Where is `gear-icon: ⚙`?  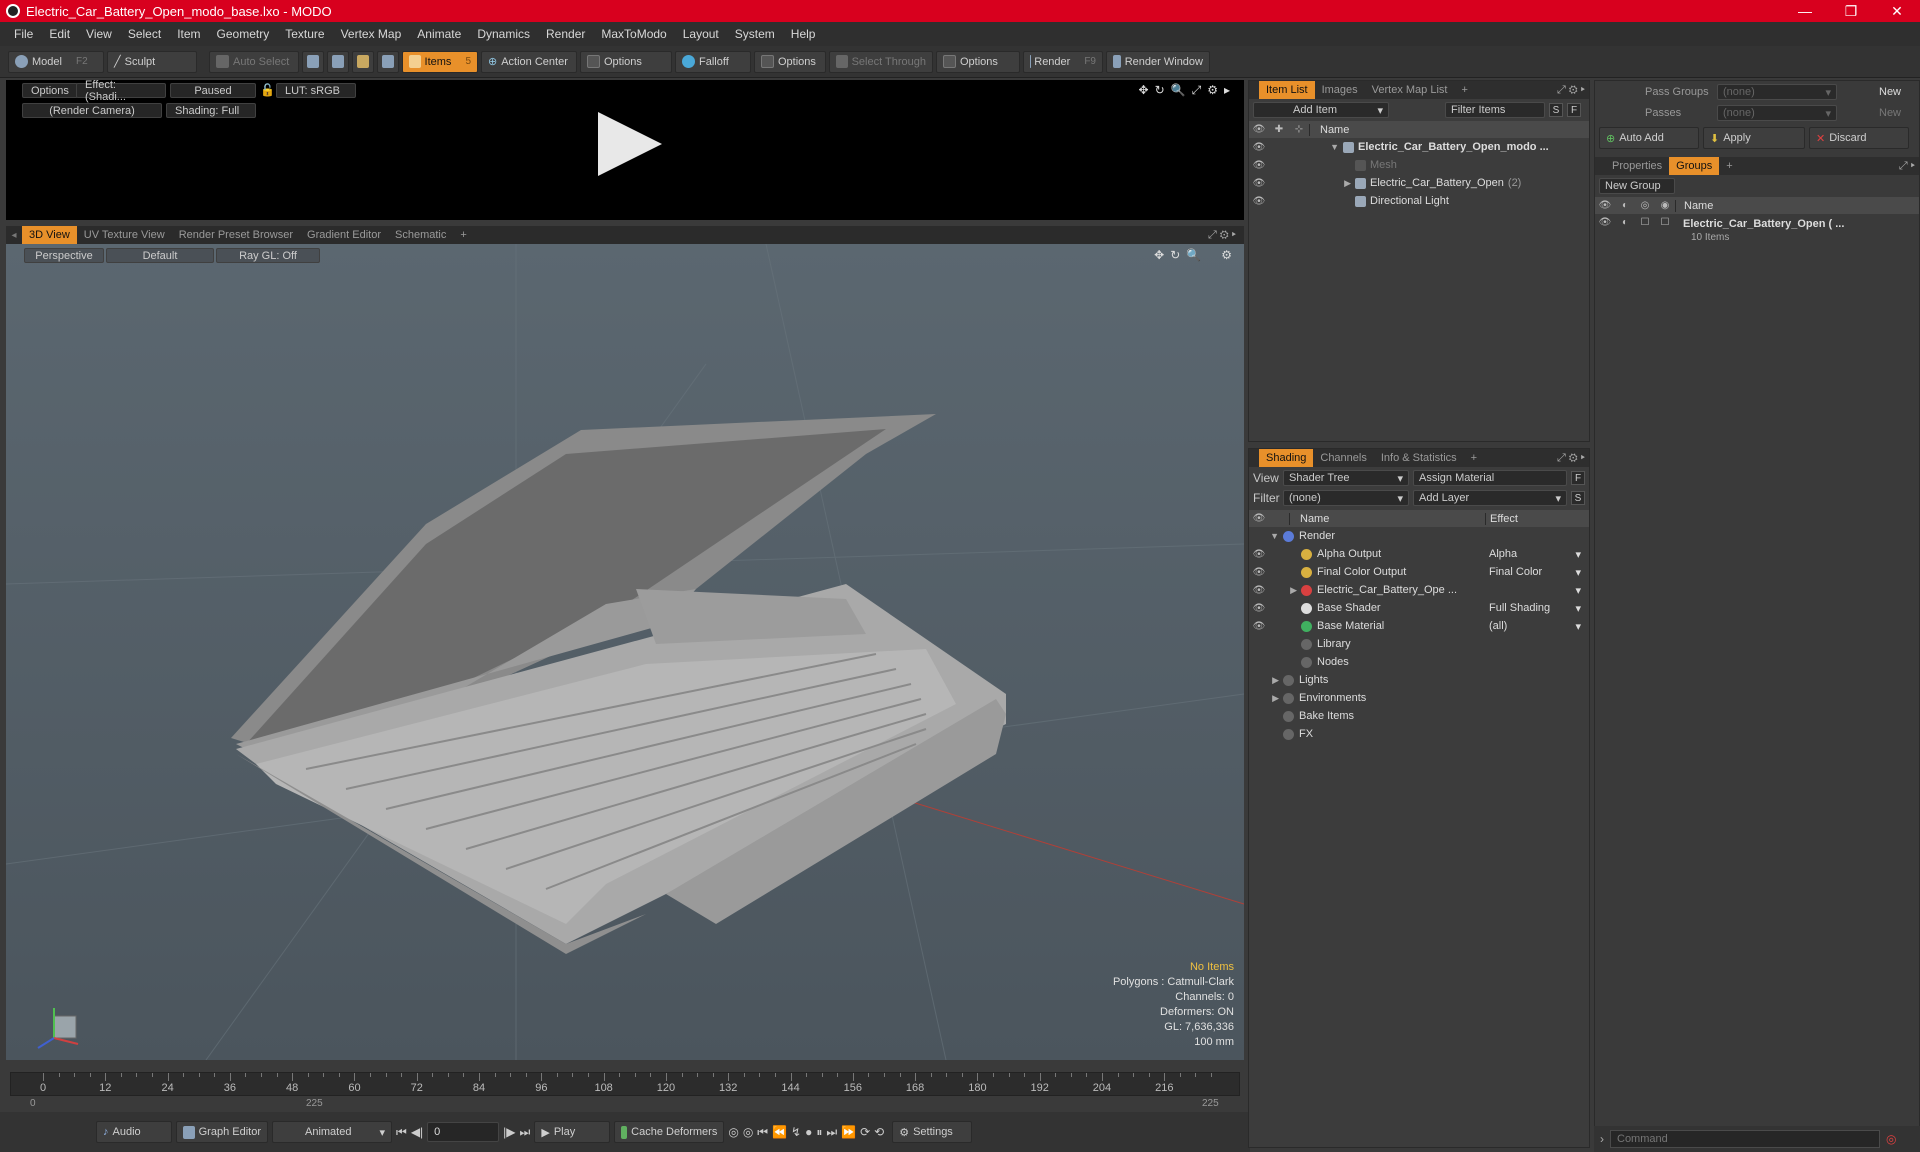 gear-icon: ⚙ is located at coordinates (1212, 90).